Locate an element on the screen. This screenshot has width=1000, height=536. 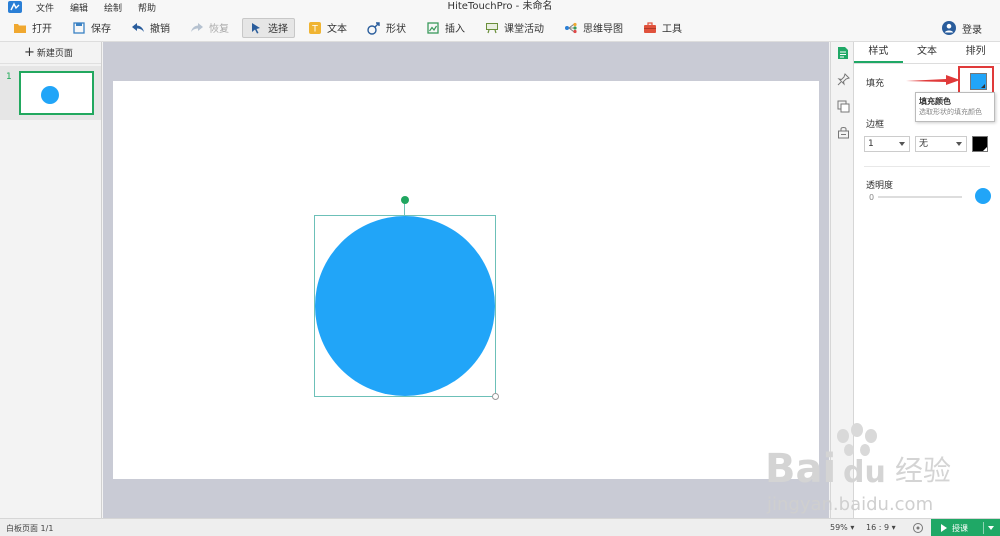
text-tool-button: T 文本 is located at coordinates (327, 28).